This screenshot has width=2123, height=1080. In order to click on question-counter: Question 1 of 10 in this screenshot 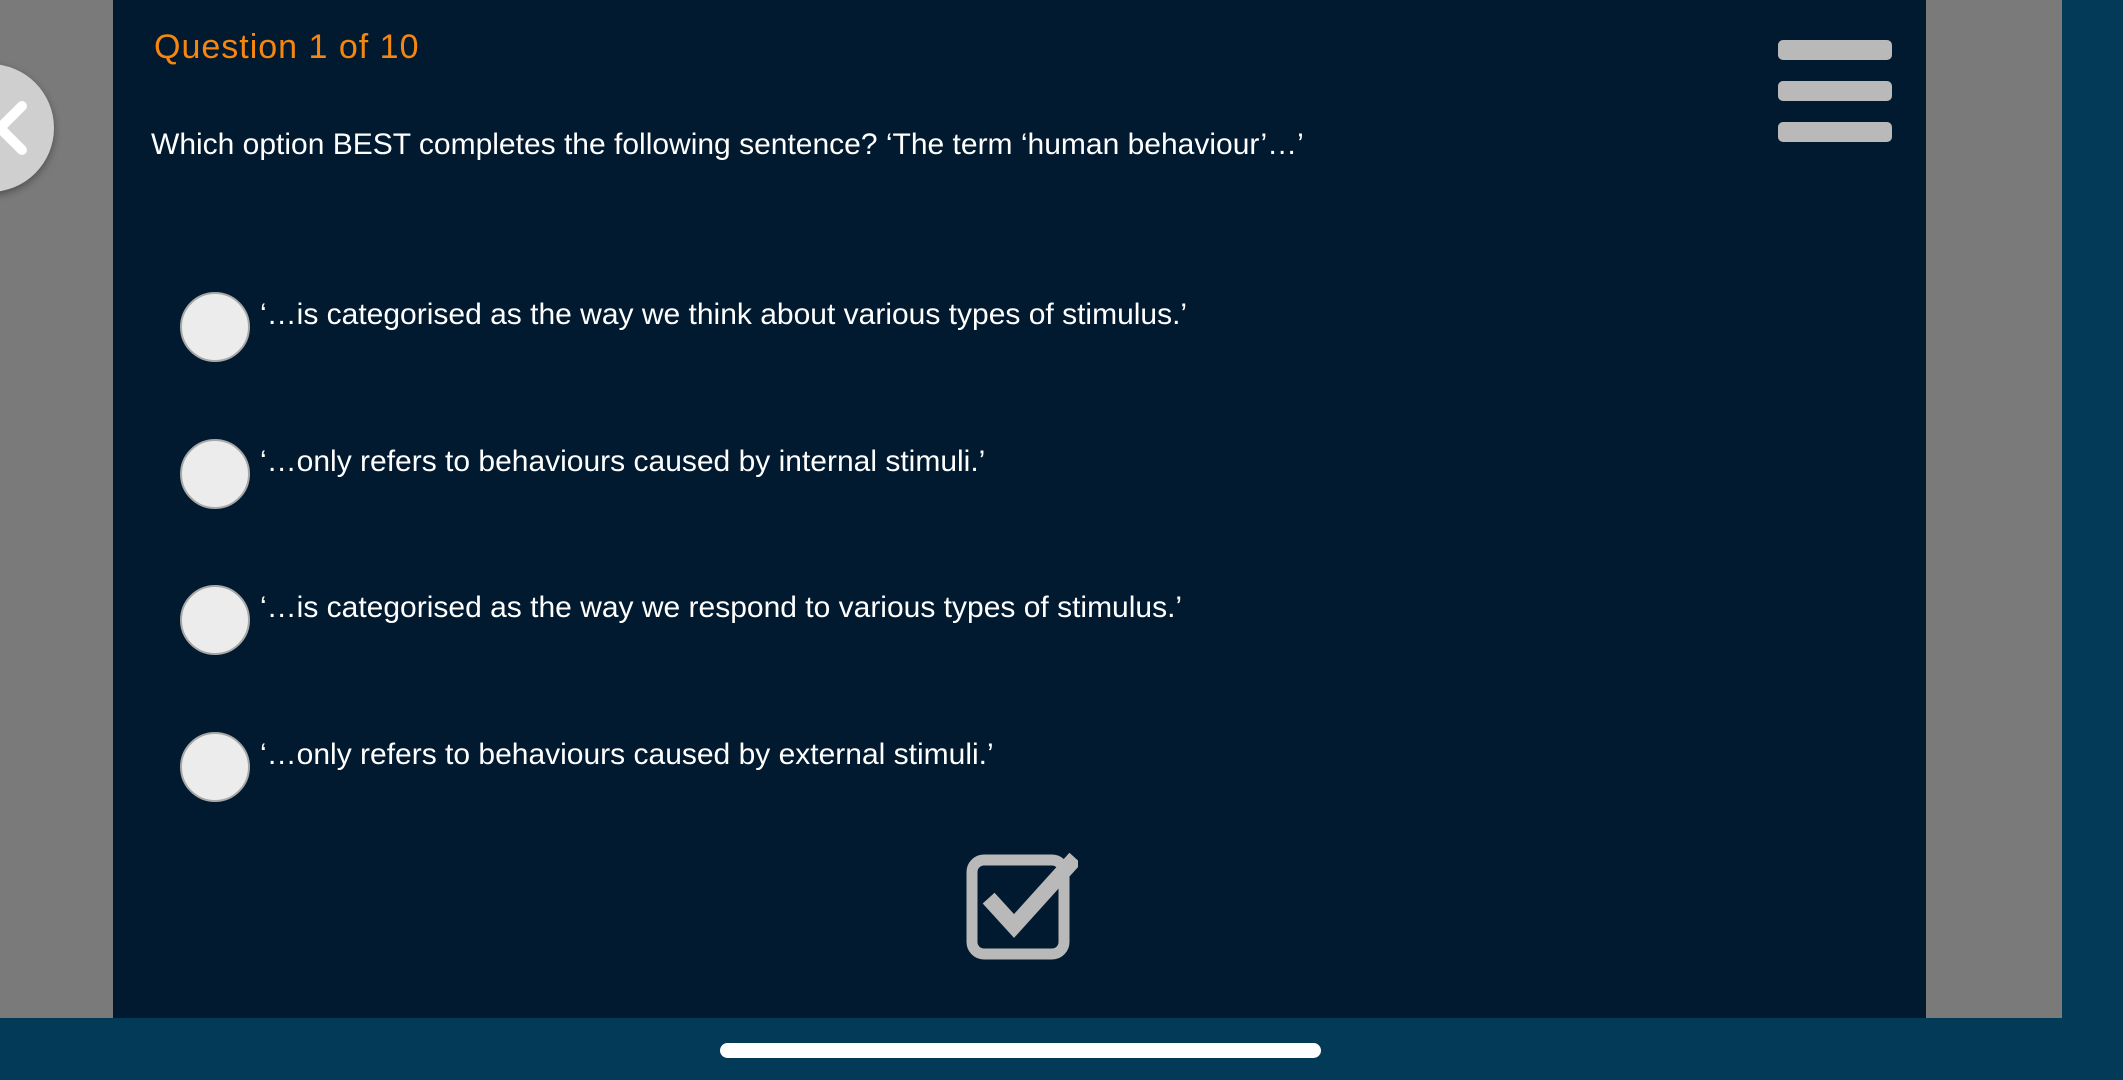, I will do `click(287, 47)`.